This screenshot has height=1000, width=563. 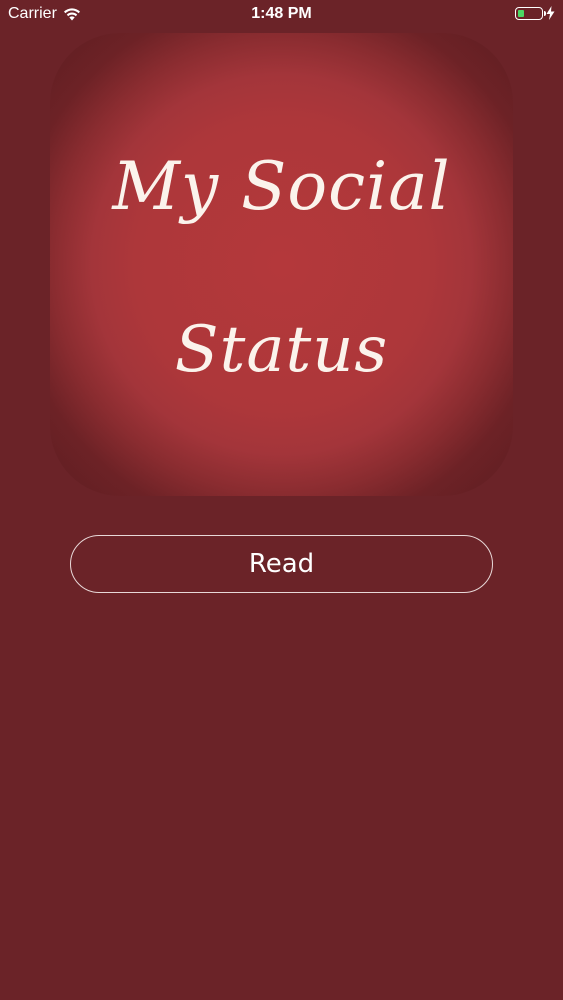 What do you see at coordinates (281, 350) in the screenshot?
I see `logo-title-line-2: Status` at bounding box center [281, 350].